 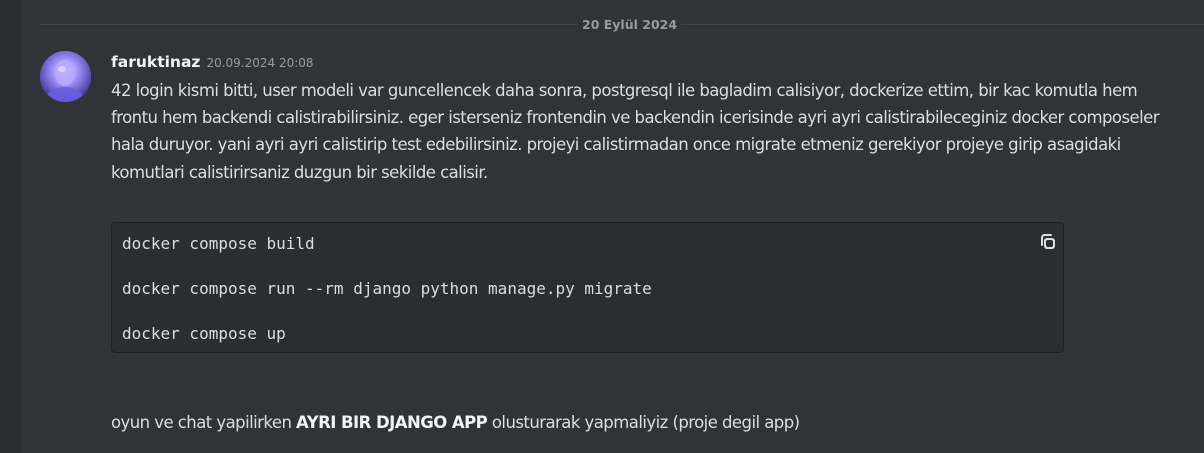 I want to click on copy-code-button, so click(x=1048, y=242).